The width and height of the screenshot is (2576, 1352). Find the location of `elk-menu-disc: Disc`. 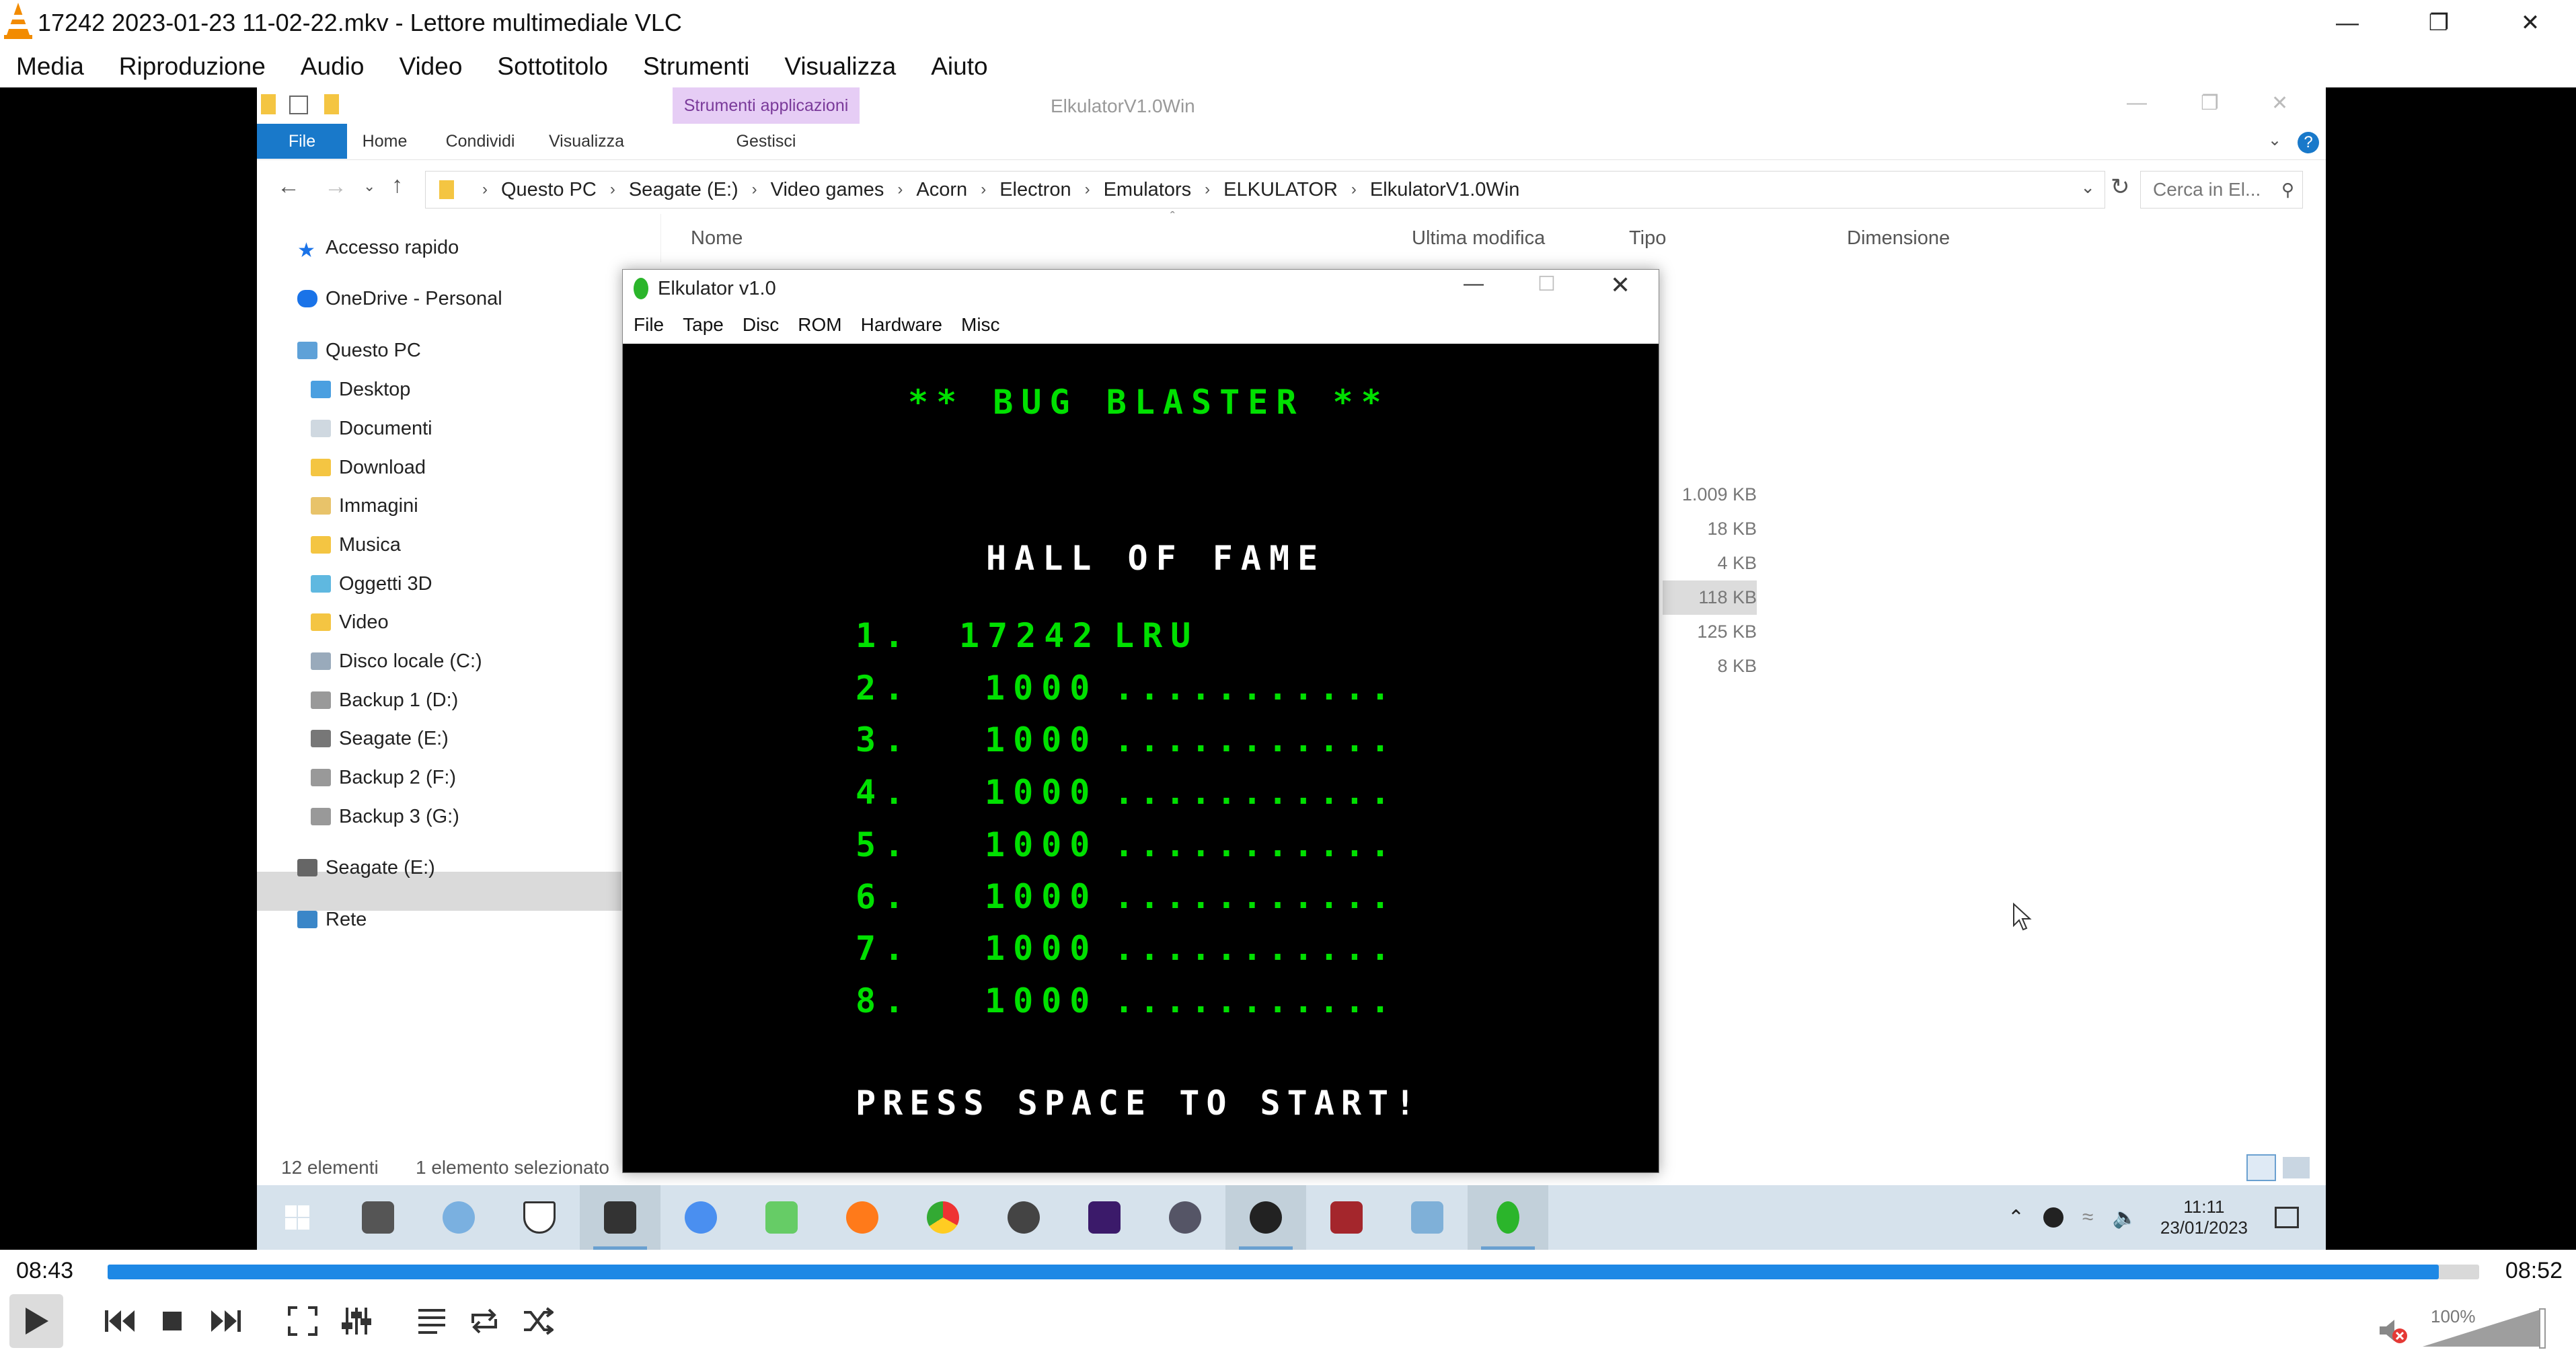

elk-menu-disc: Disc is located at coordinates (761, 325).